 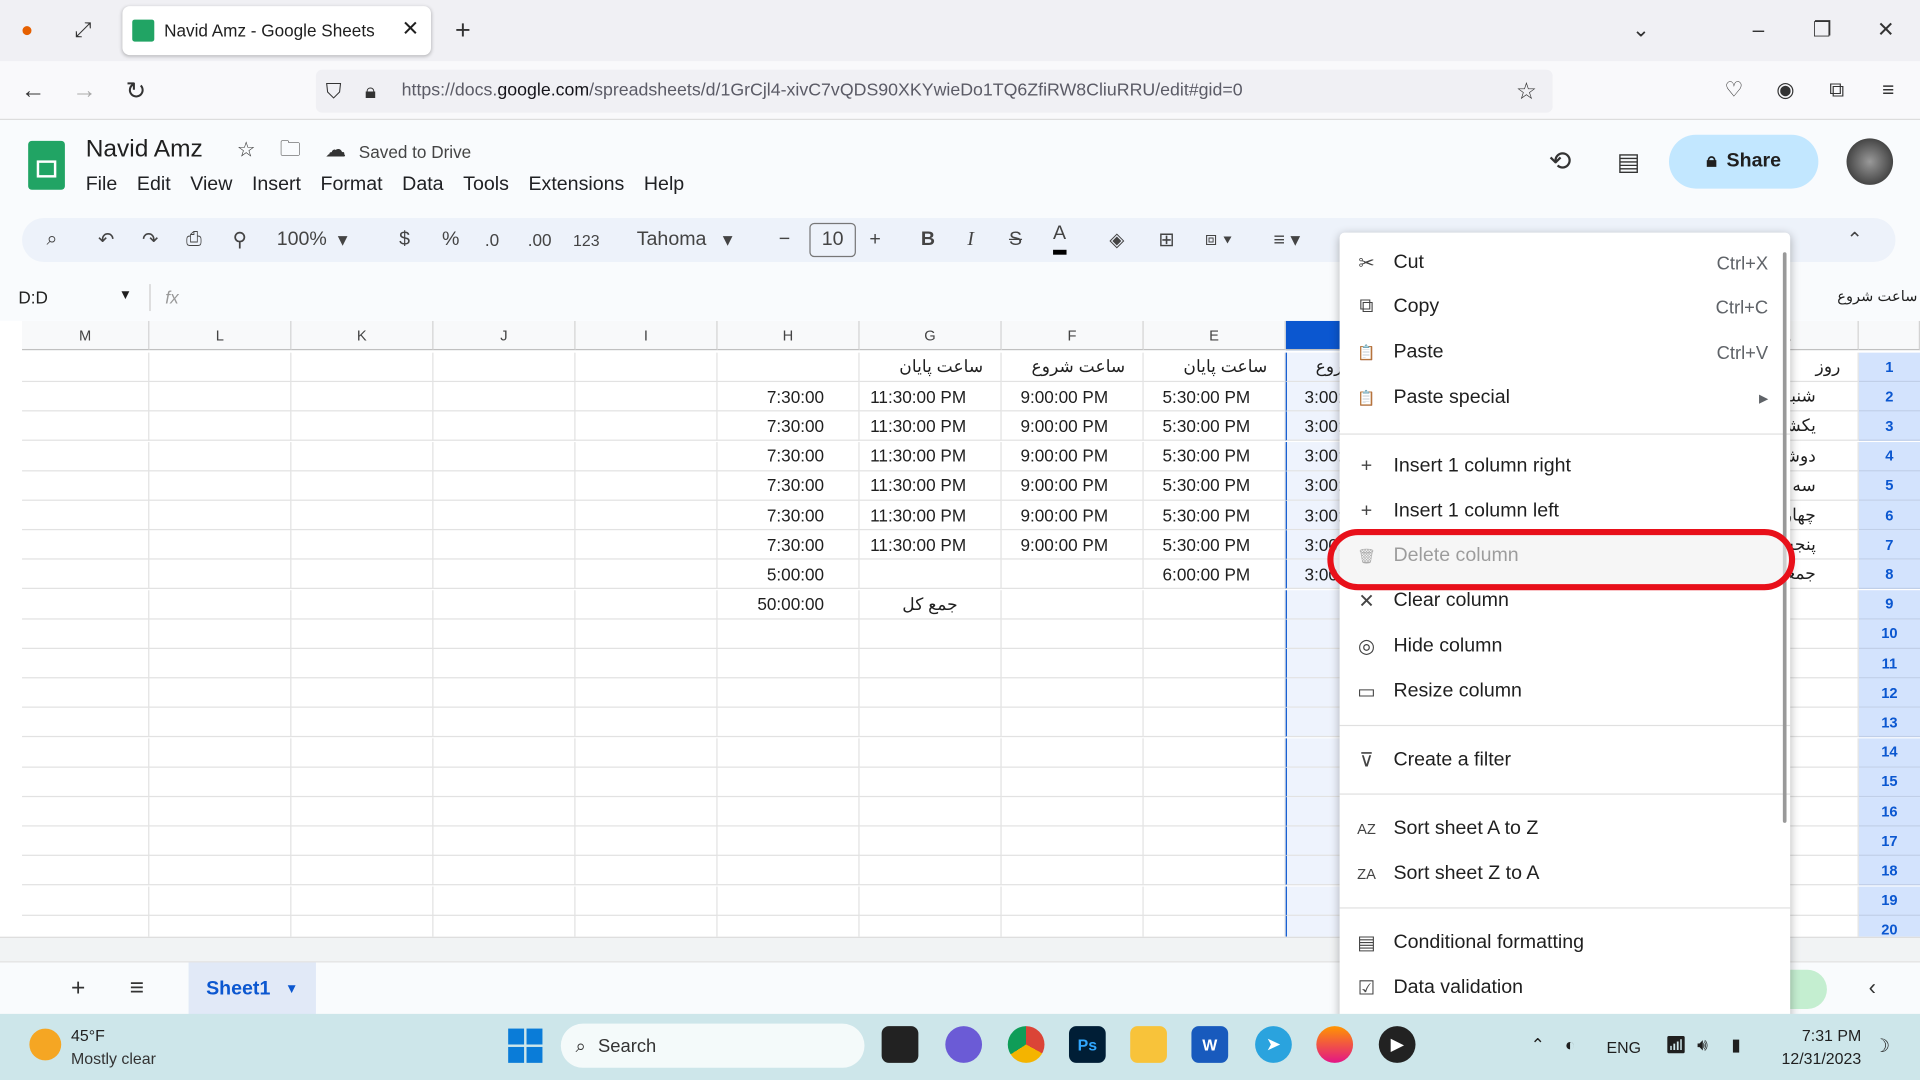 I want to click on close-window-icon: ✕, so click(x=1885, y=31).